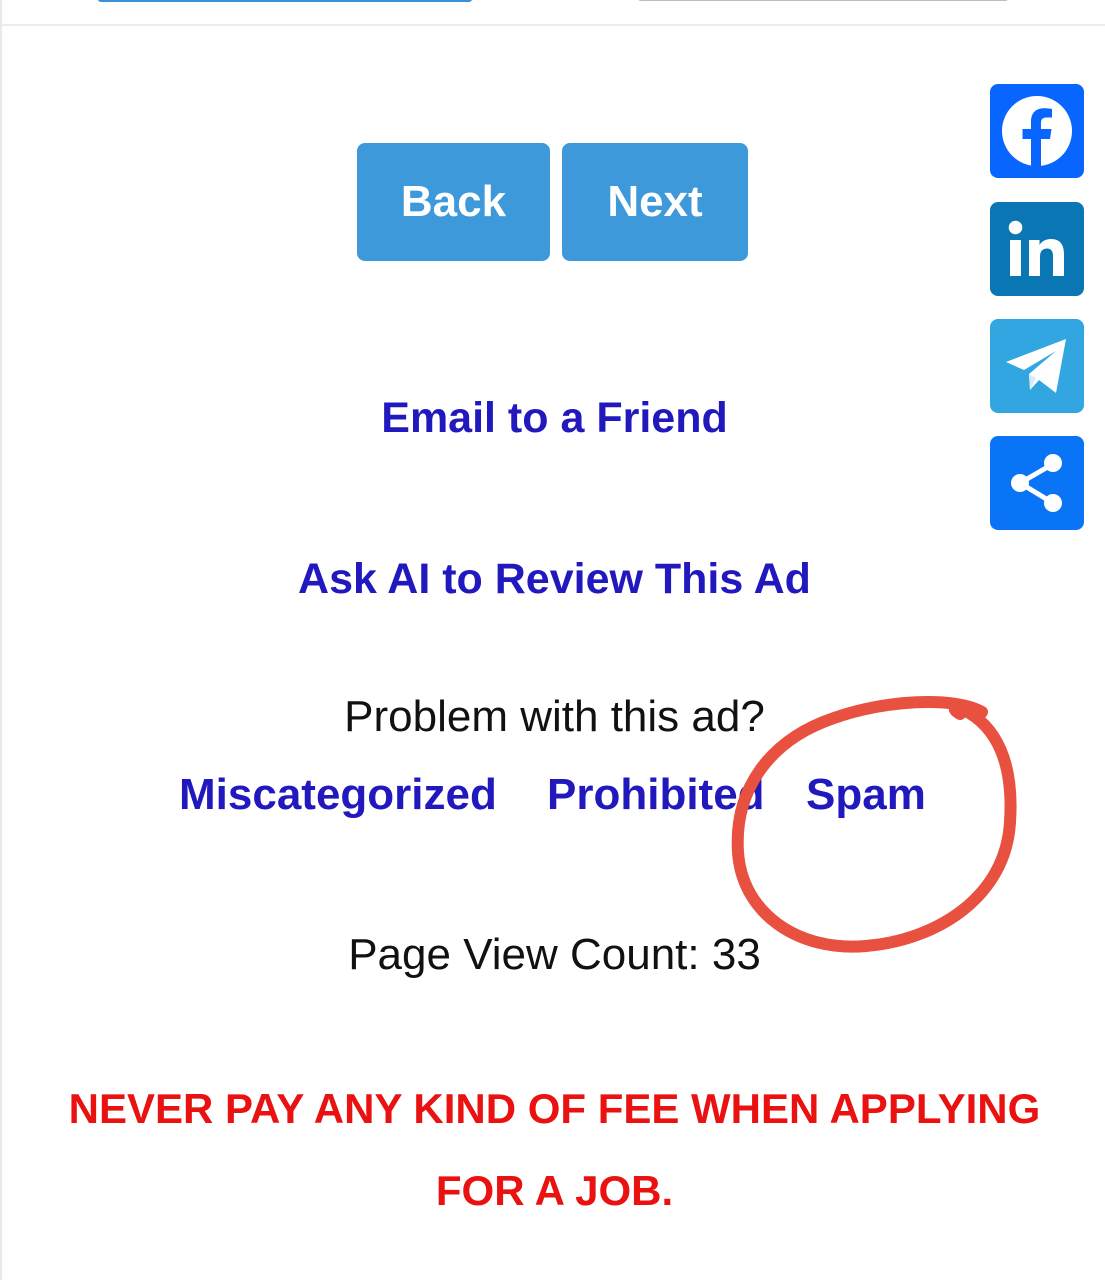  Describe the element at coordinates (553, 579) in the screenshot. I see `ask-ai-review-link: Ask AI to Review This Ad` at that location.